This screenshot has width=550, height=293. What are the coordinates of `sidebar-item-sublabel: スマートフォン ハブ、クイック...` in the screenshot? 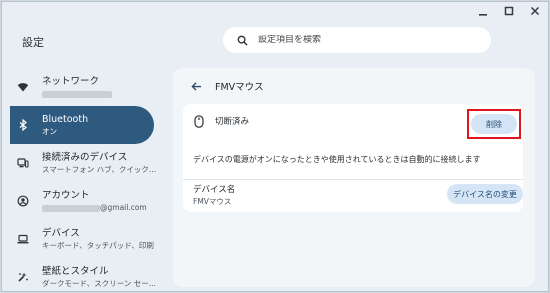 It's located at (99, 170).